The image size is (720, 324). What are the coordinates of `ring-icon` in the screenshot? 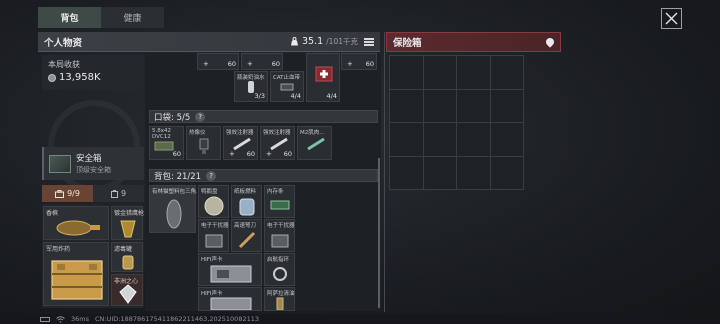 It's located at (280, 274).